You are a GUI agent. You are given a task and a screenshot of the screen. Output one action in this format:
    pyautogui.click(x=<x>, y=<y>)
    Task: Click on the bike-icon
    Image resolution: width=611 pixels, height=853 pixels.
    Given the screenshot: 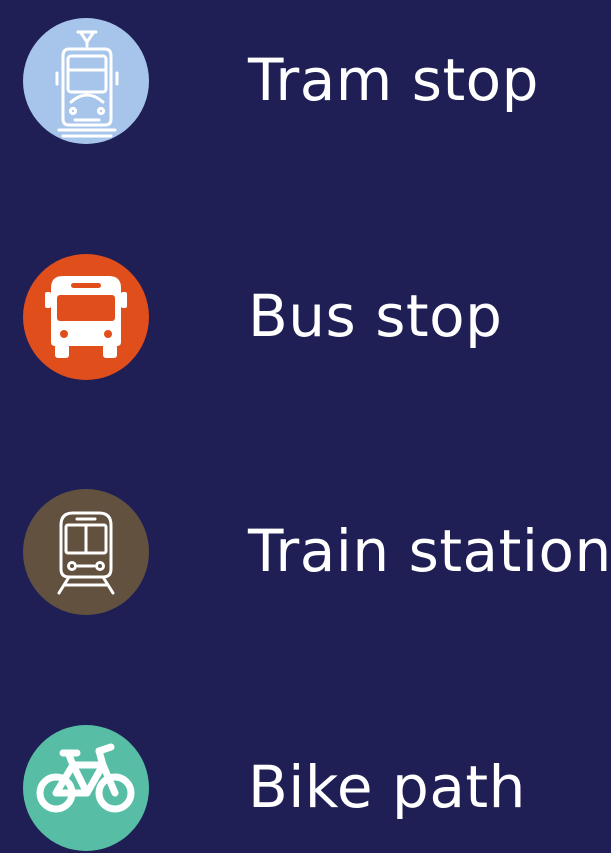 What is the action you would take?
    pyautogui.click(x=86, y=788)
    